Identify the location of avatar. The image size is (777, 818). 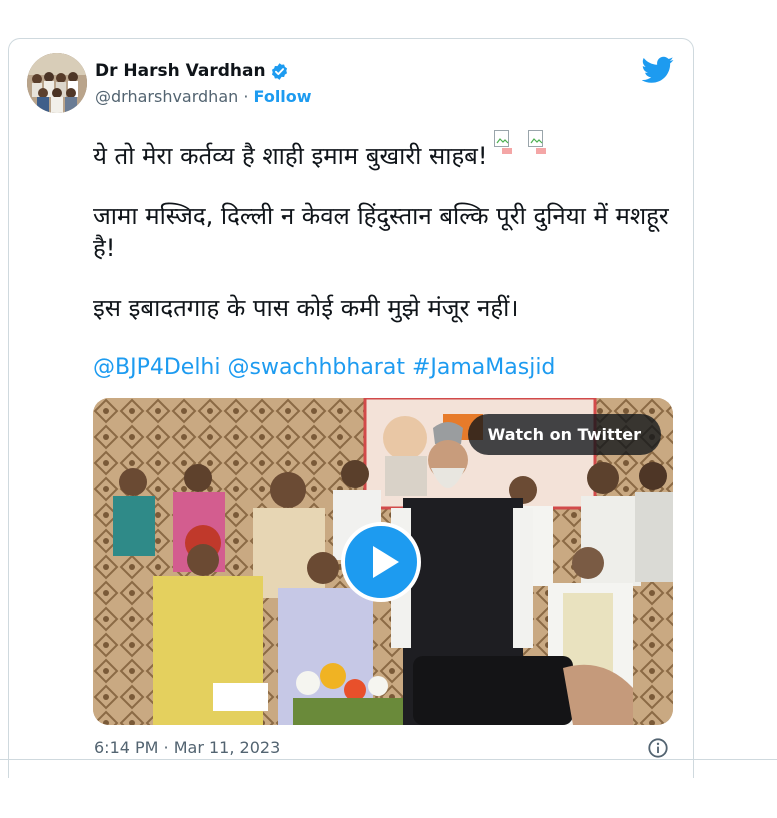
(57, 83).